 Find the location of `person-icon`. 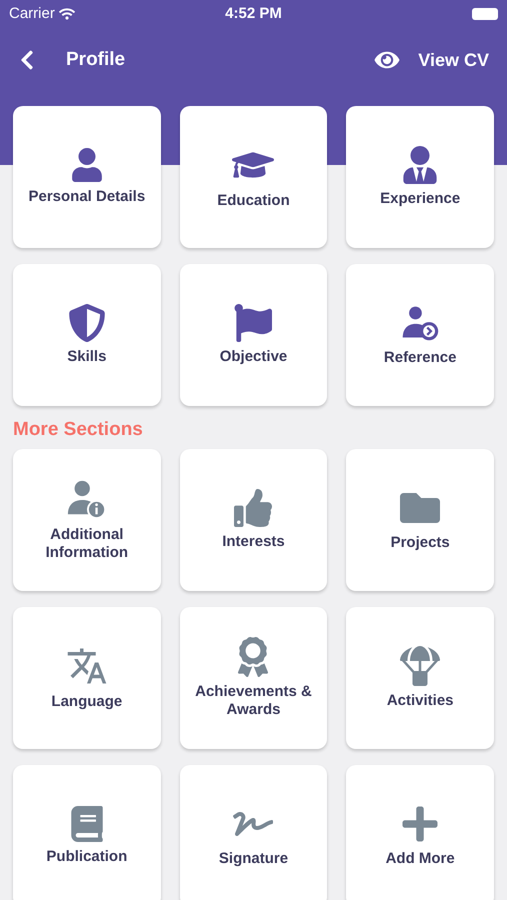

person-icon is located at coordinates (87, 165).